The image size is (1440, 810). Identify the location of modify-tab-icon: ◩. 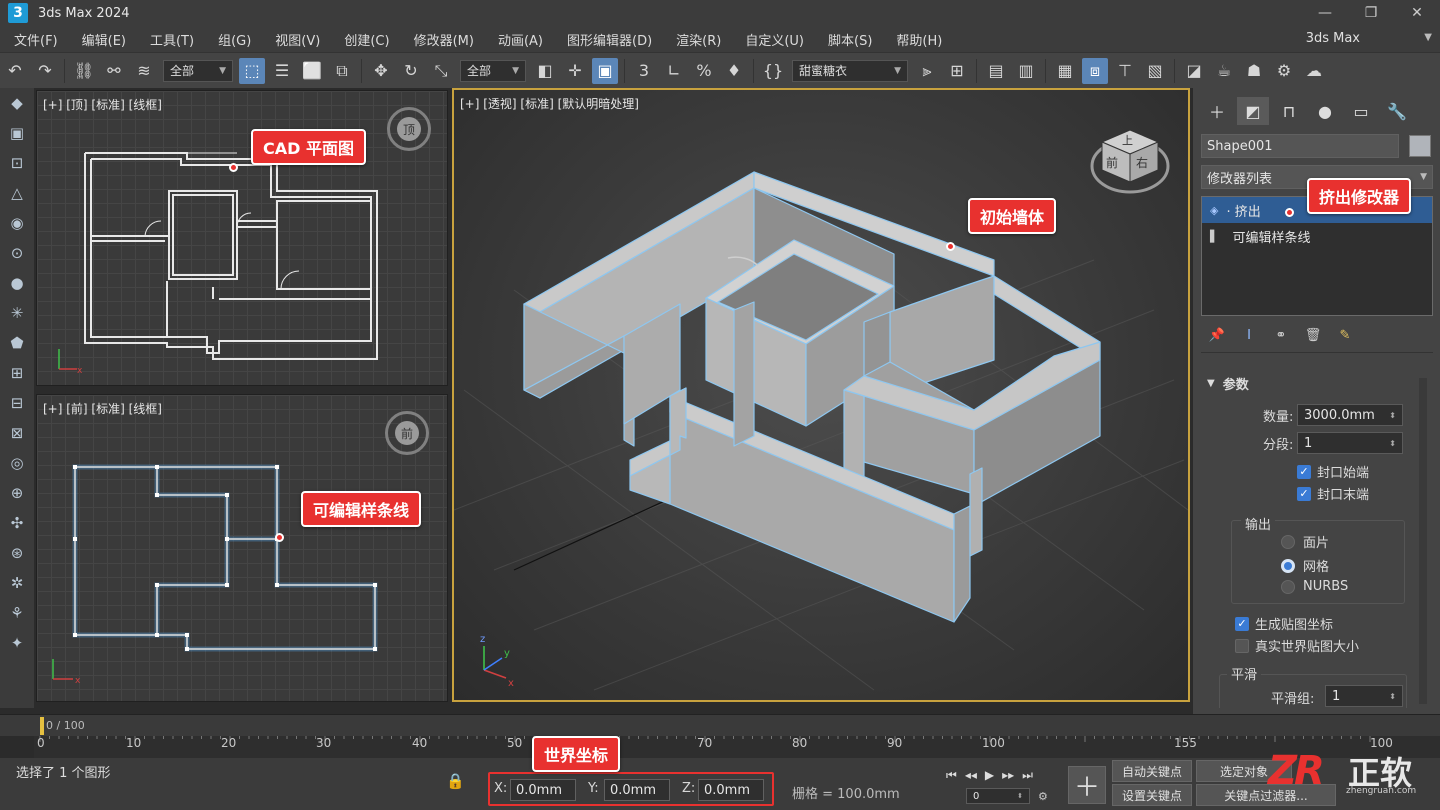
(1253, 111).